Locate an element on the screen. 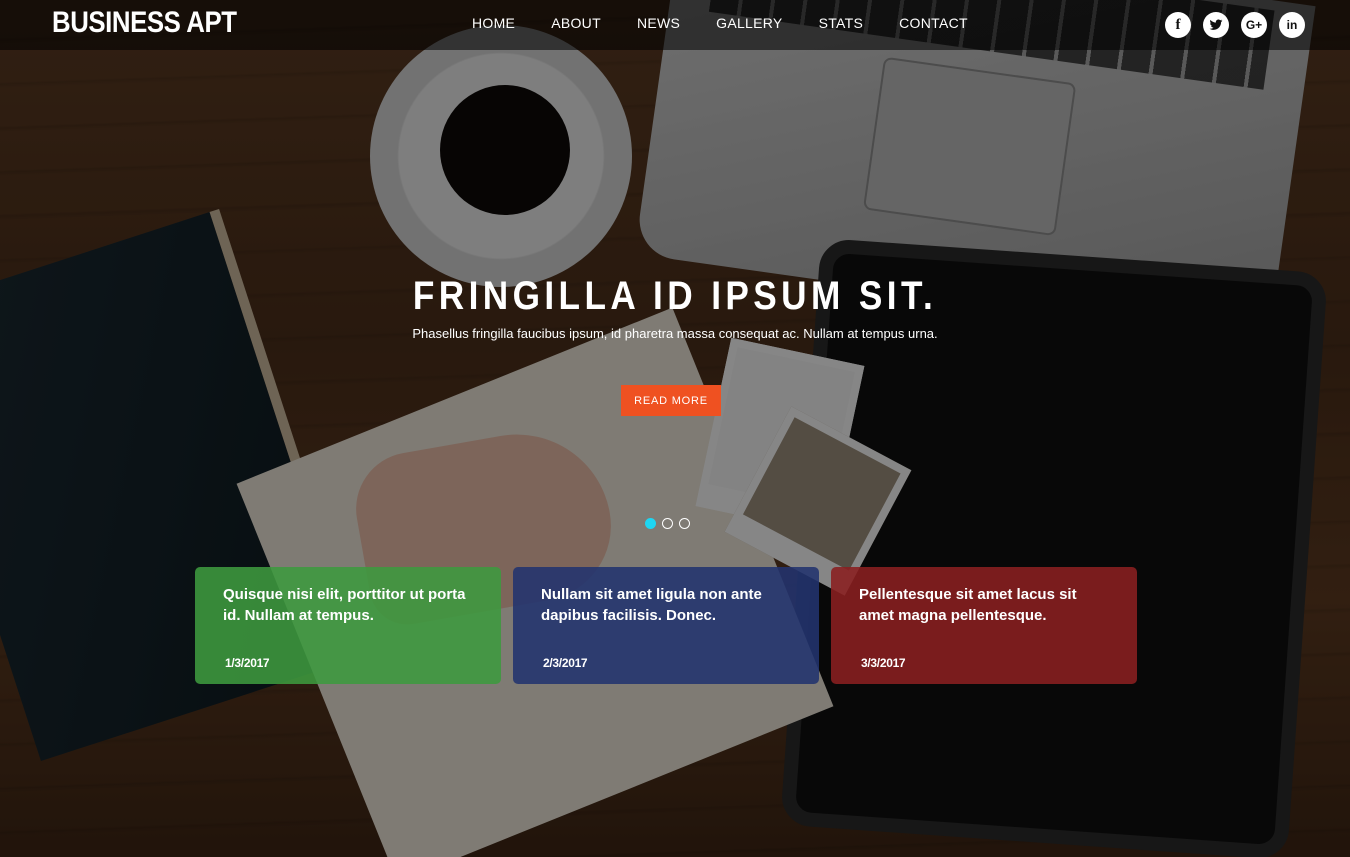 The height and width of the screenshot is (857, 1350). brand-logo: BUSINESS APT is located at coordinates (144, 23).